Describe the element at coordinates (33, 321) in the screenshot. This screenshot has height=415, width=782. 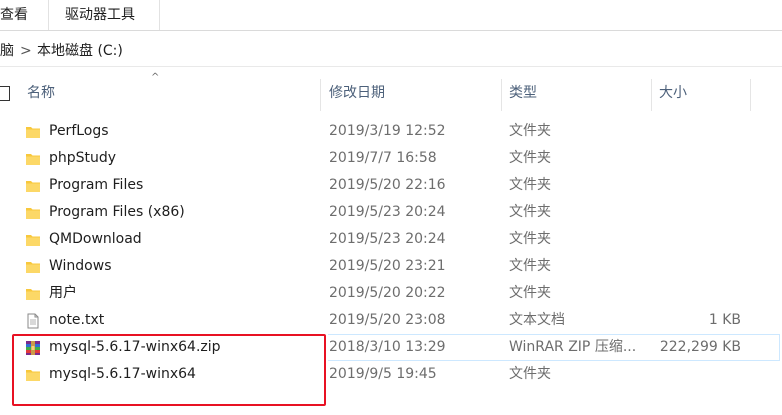
I see `text-file-icon` at that location.